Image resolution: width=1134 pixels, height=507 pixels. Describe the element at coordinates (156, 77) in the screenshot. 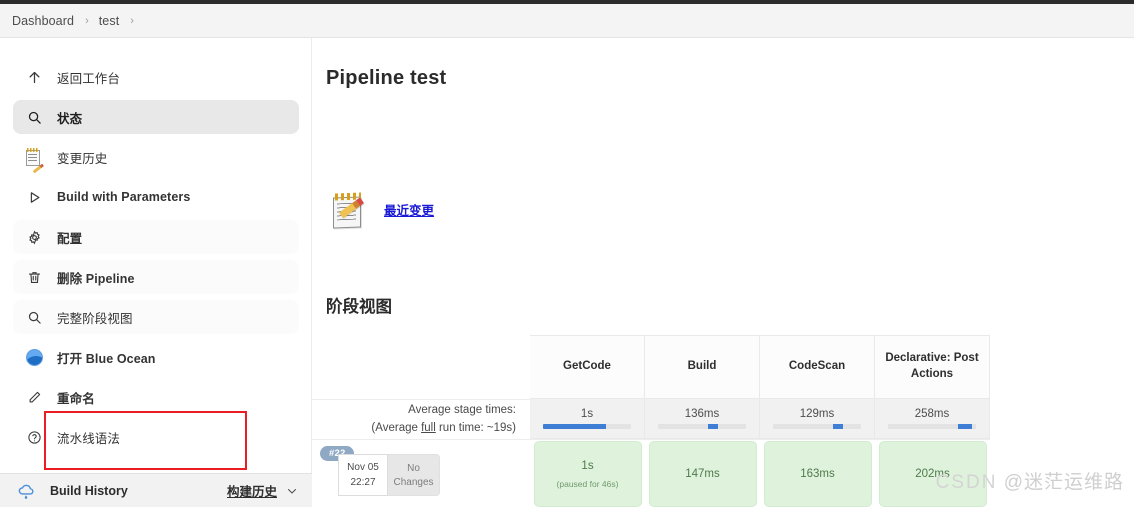

I see `sidebar-item-back-to-dashboard: 返回工作台` at that location.